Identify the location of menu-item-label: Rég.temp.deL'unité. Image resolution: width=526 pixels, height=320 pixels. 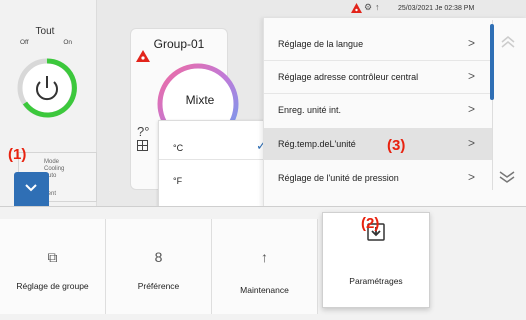
(317, 144).